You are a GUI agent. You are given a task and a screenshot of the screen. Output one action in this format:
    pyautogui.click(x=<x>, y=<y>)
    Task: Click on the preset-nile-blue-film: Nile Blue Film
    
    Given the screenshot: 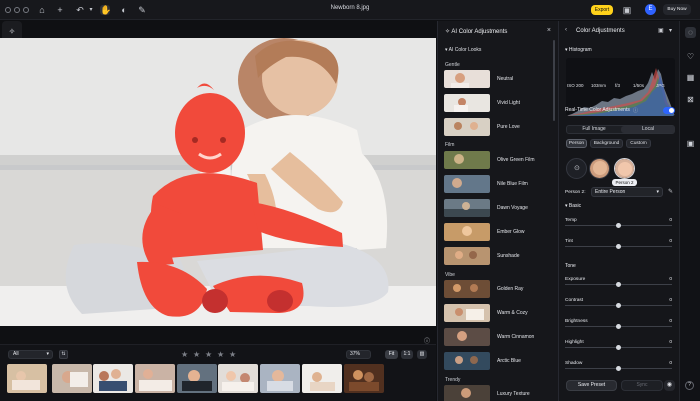 What is the action you would take?
    pyautogui.click(x=499, y=184)
    